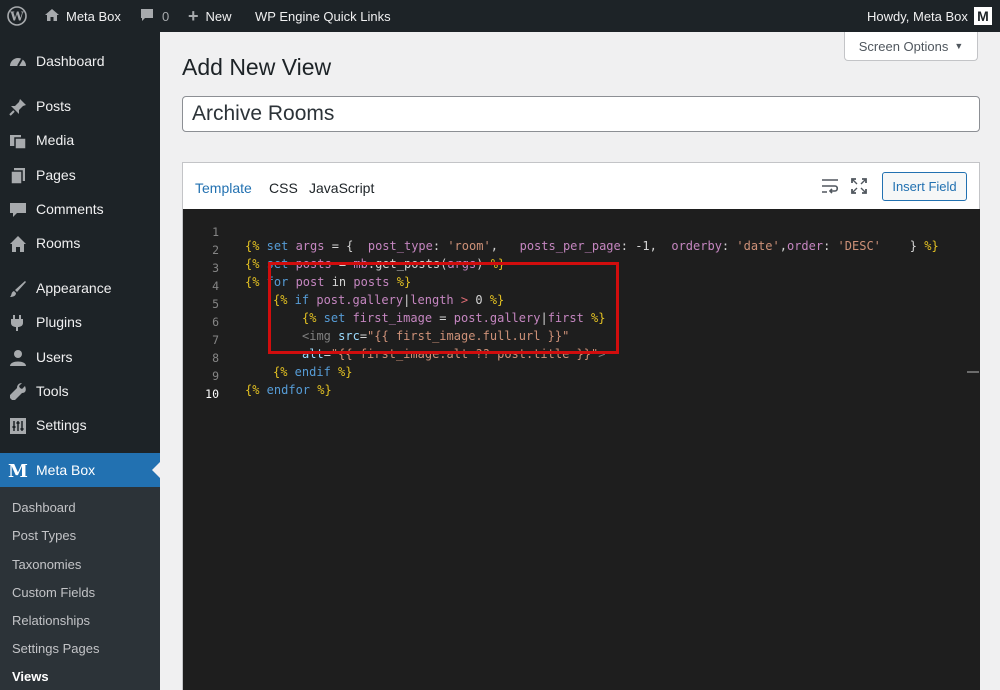  What do you see at coordinates (80, 140) in the screenshot?
I see `menu-media: Media` at bounding box center [80, 140].